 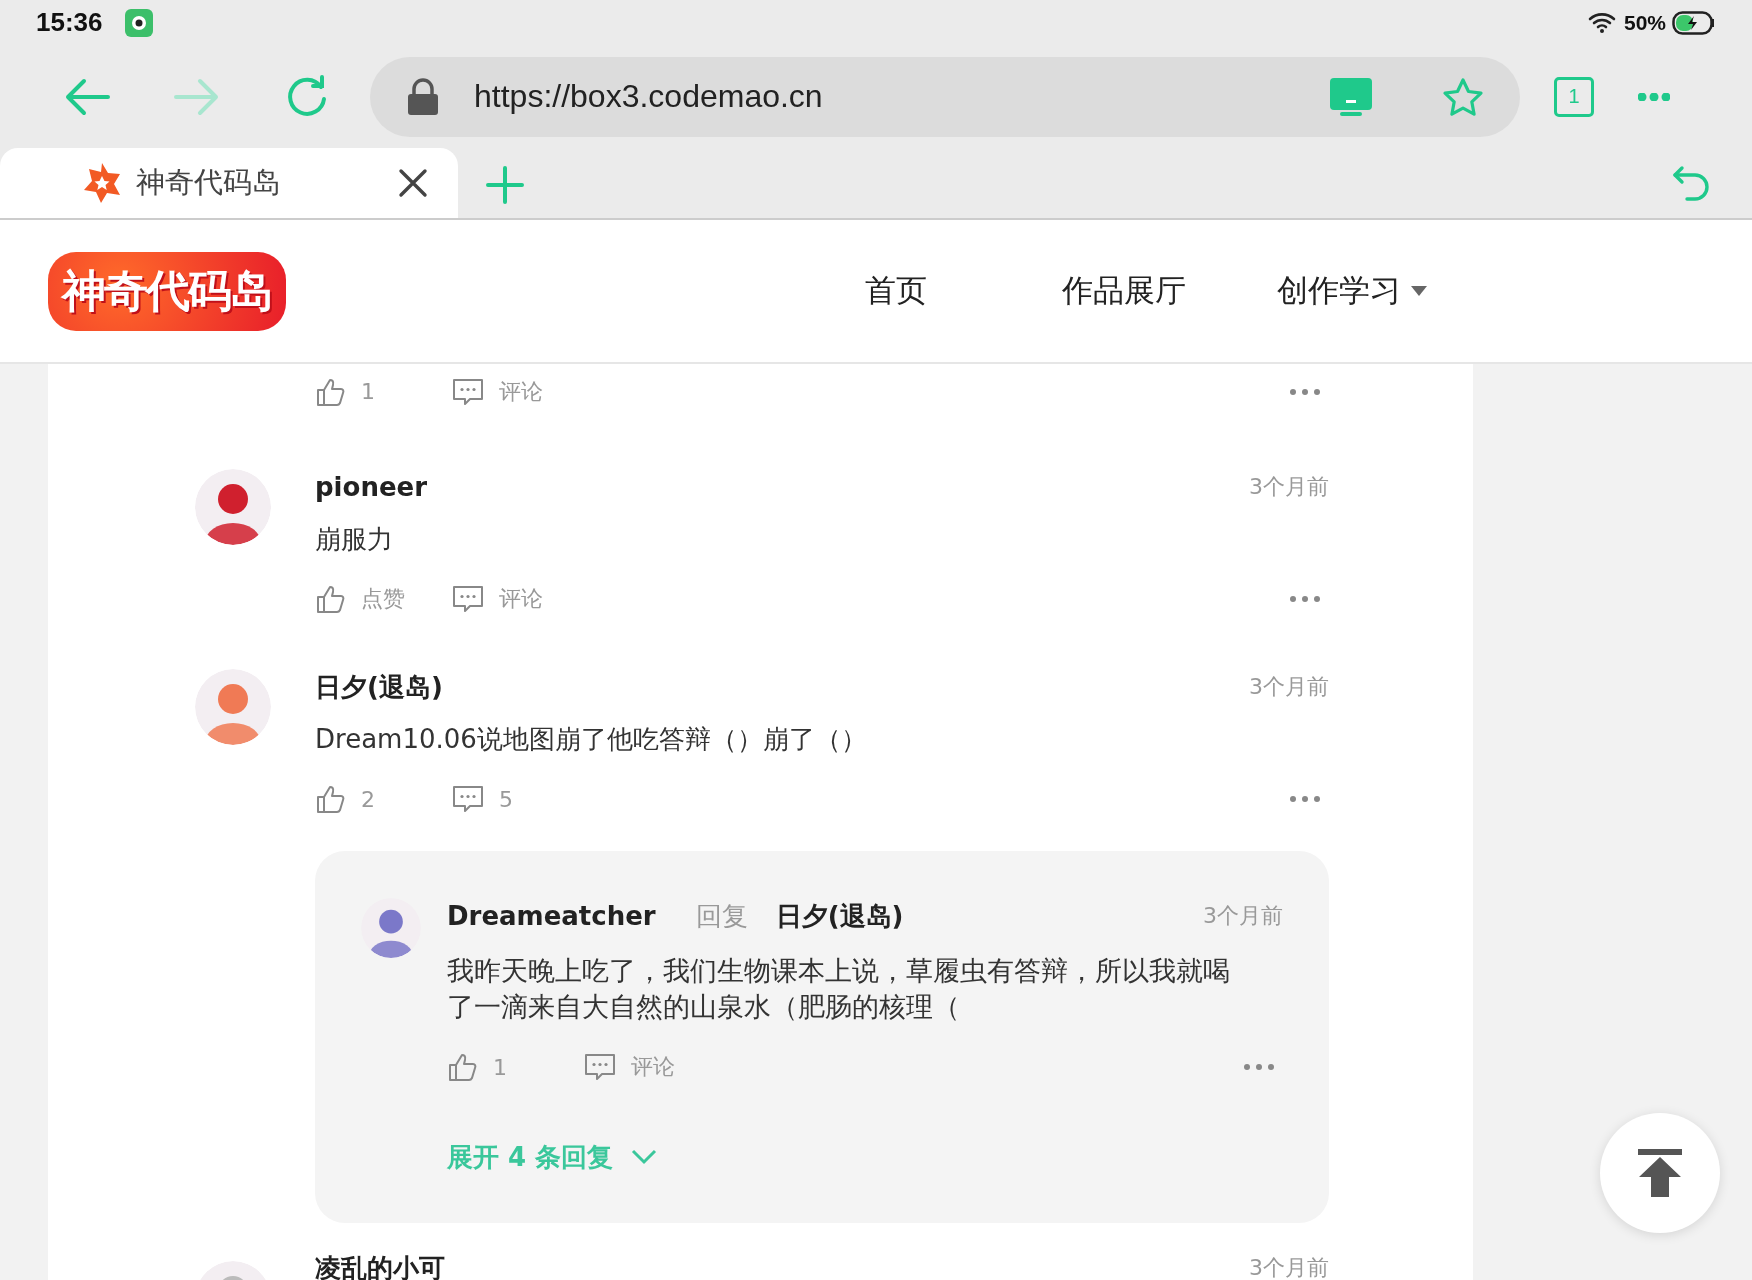 What do you see at coordinates (552, 1157) in the screenshot?
I see `expand-replies-button: 展开 4 条回复` at bounding box center [552, 1157].